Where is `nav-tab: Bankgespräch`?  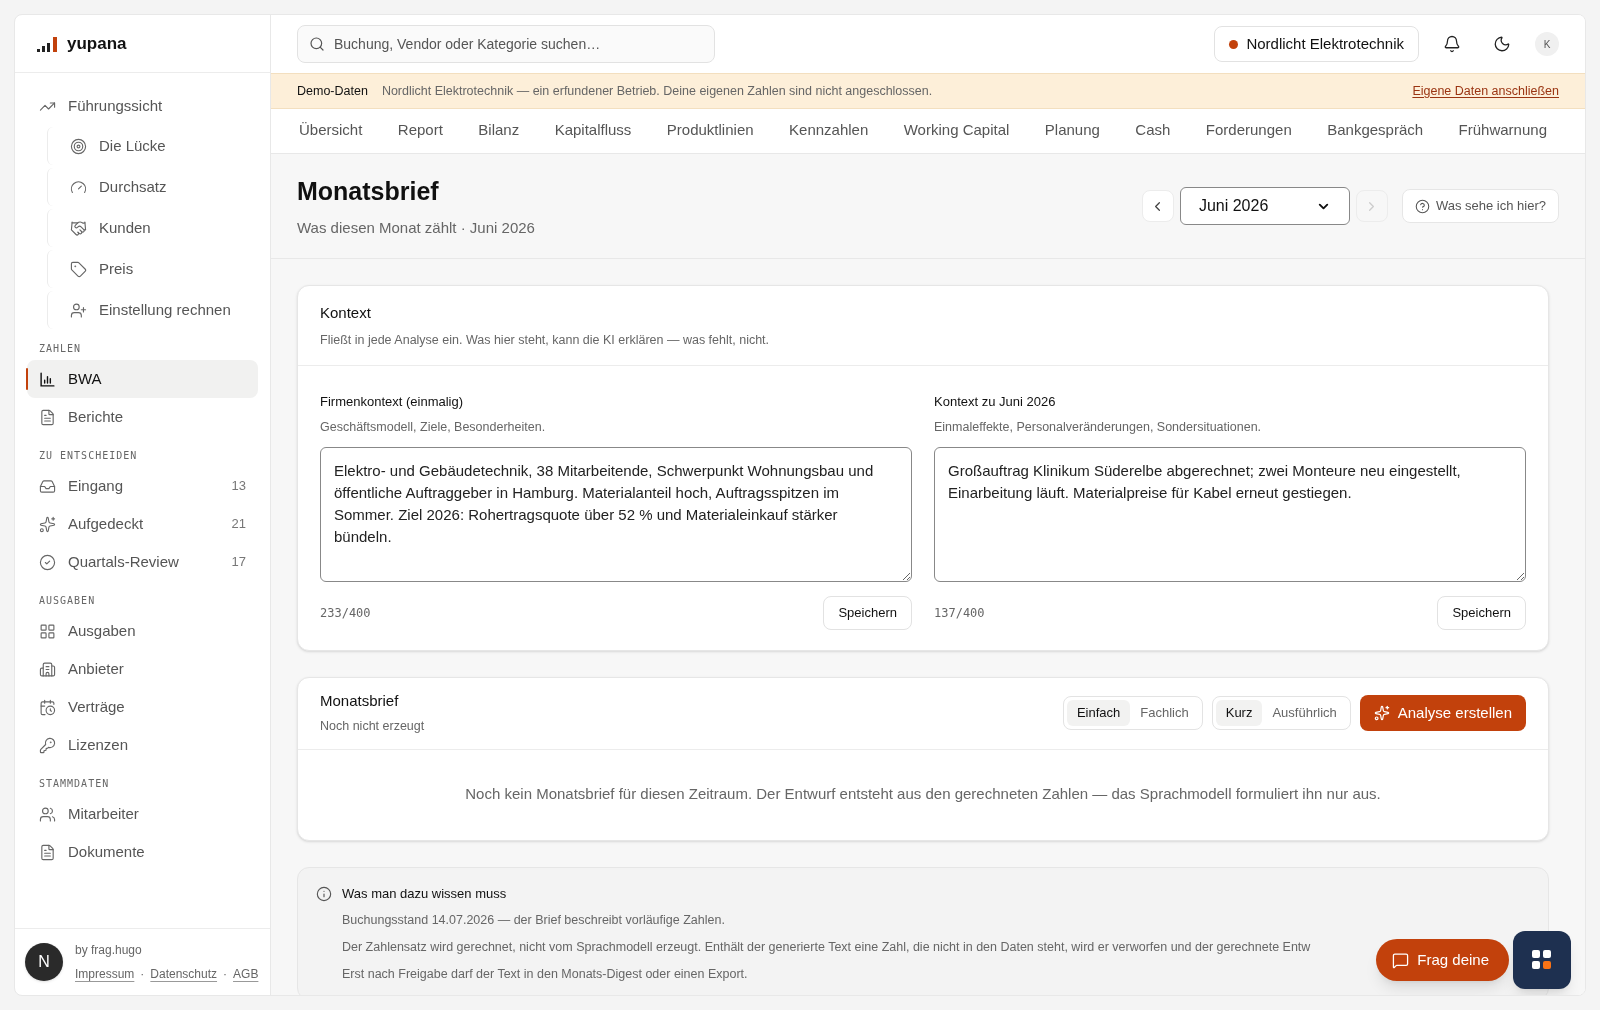 nav-tab: Bankgespräch is located at coordinates (1375, 131).